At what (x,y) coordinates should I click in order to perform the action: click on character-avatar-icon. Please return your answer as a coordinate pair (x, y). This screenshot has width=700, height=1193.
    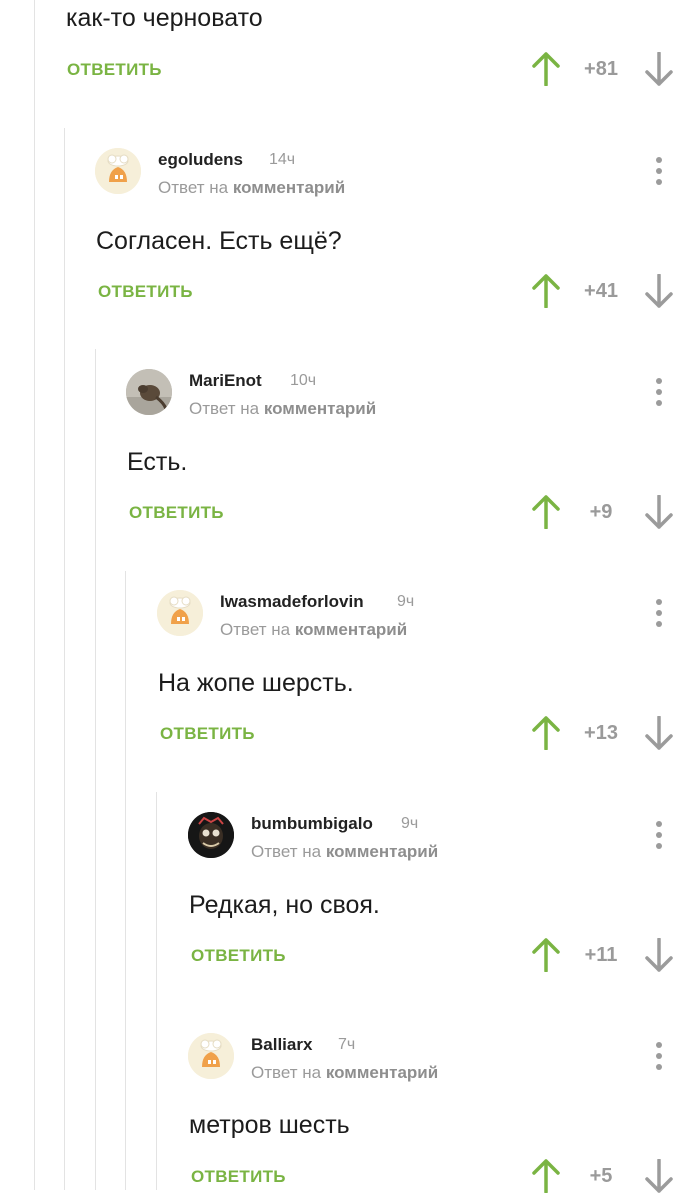
    Looking at the image, I should click on (211, 835).